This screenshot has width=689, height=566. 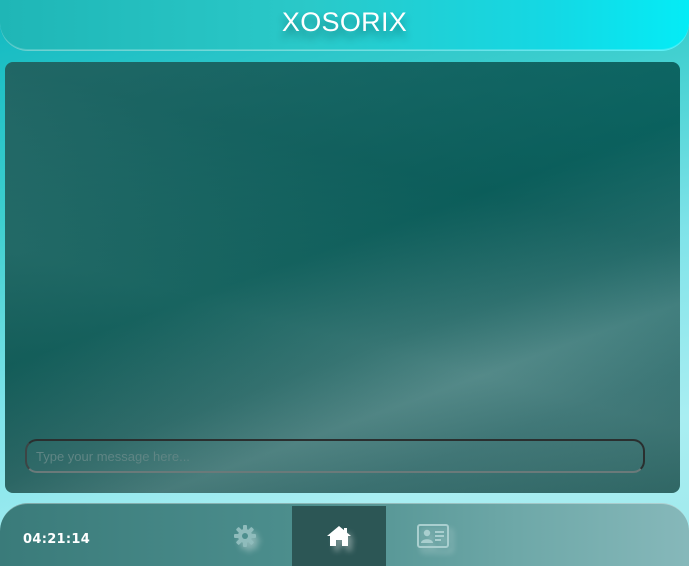 I want to click on message-input, so click(x=335, y=456).